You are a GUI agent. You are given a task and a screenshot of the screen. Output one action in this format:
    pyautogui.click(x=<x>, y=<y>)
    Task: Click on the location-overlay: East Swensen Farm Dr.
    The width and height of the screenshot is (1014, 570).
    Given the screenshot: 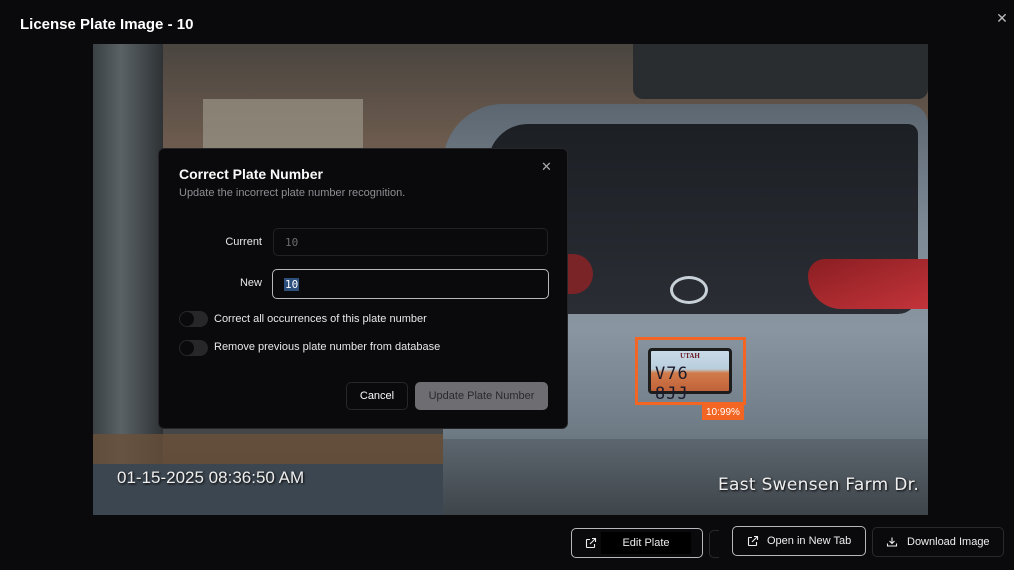 What is the action you would take?
    pyautogui.click(x=819, y=485)
    